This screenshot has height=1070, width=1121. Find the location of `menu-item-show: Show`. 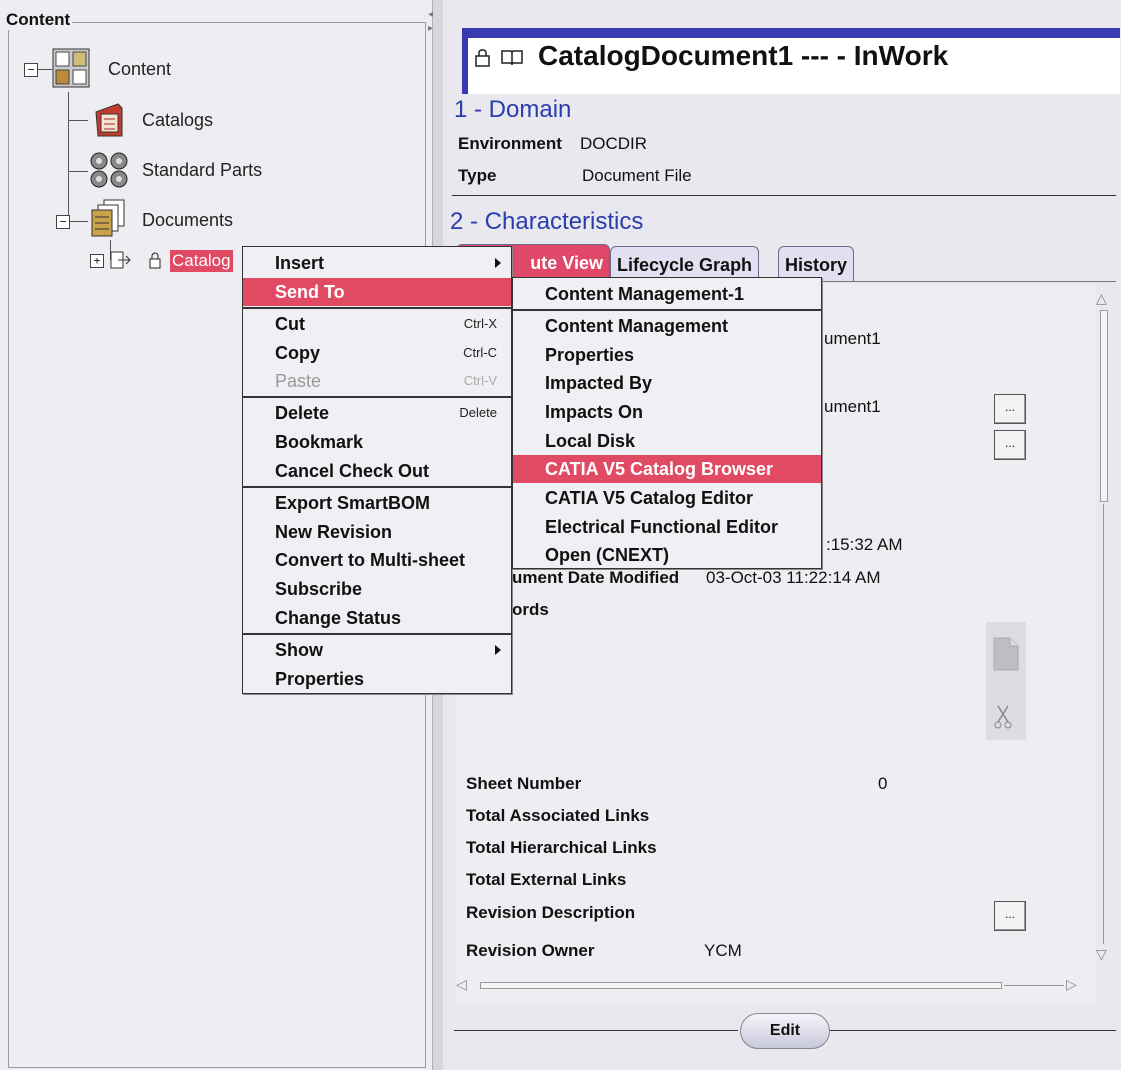

menu-item-show: Show is located at coordinates (377, 650).